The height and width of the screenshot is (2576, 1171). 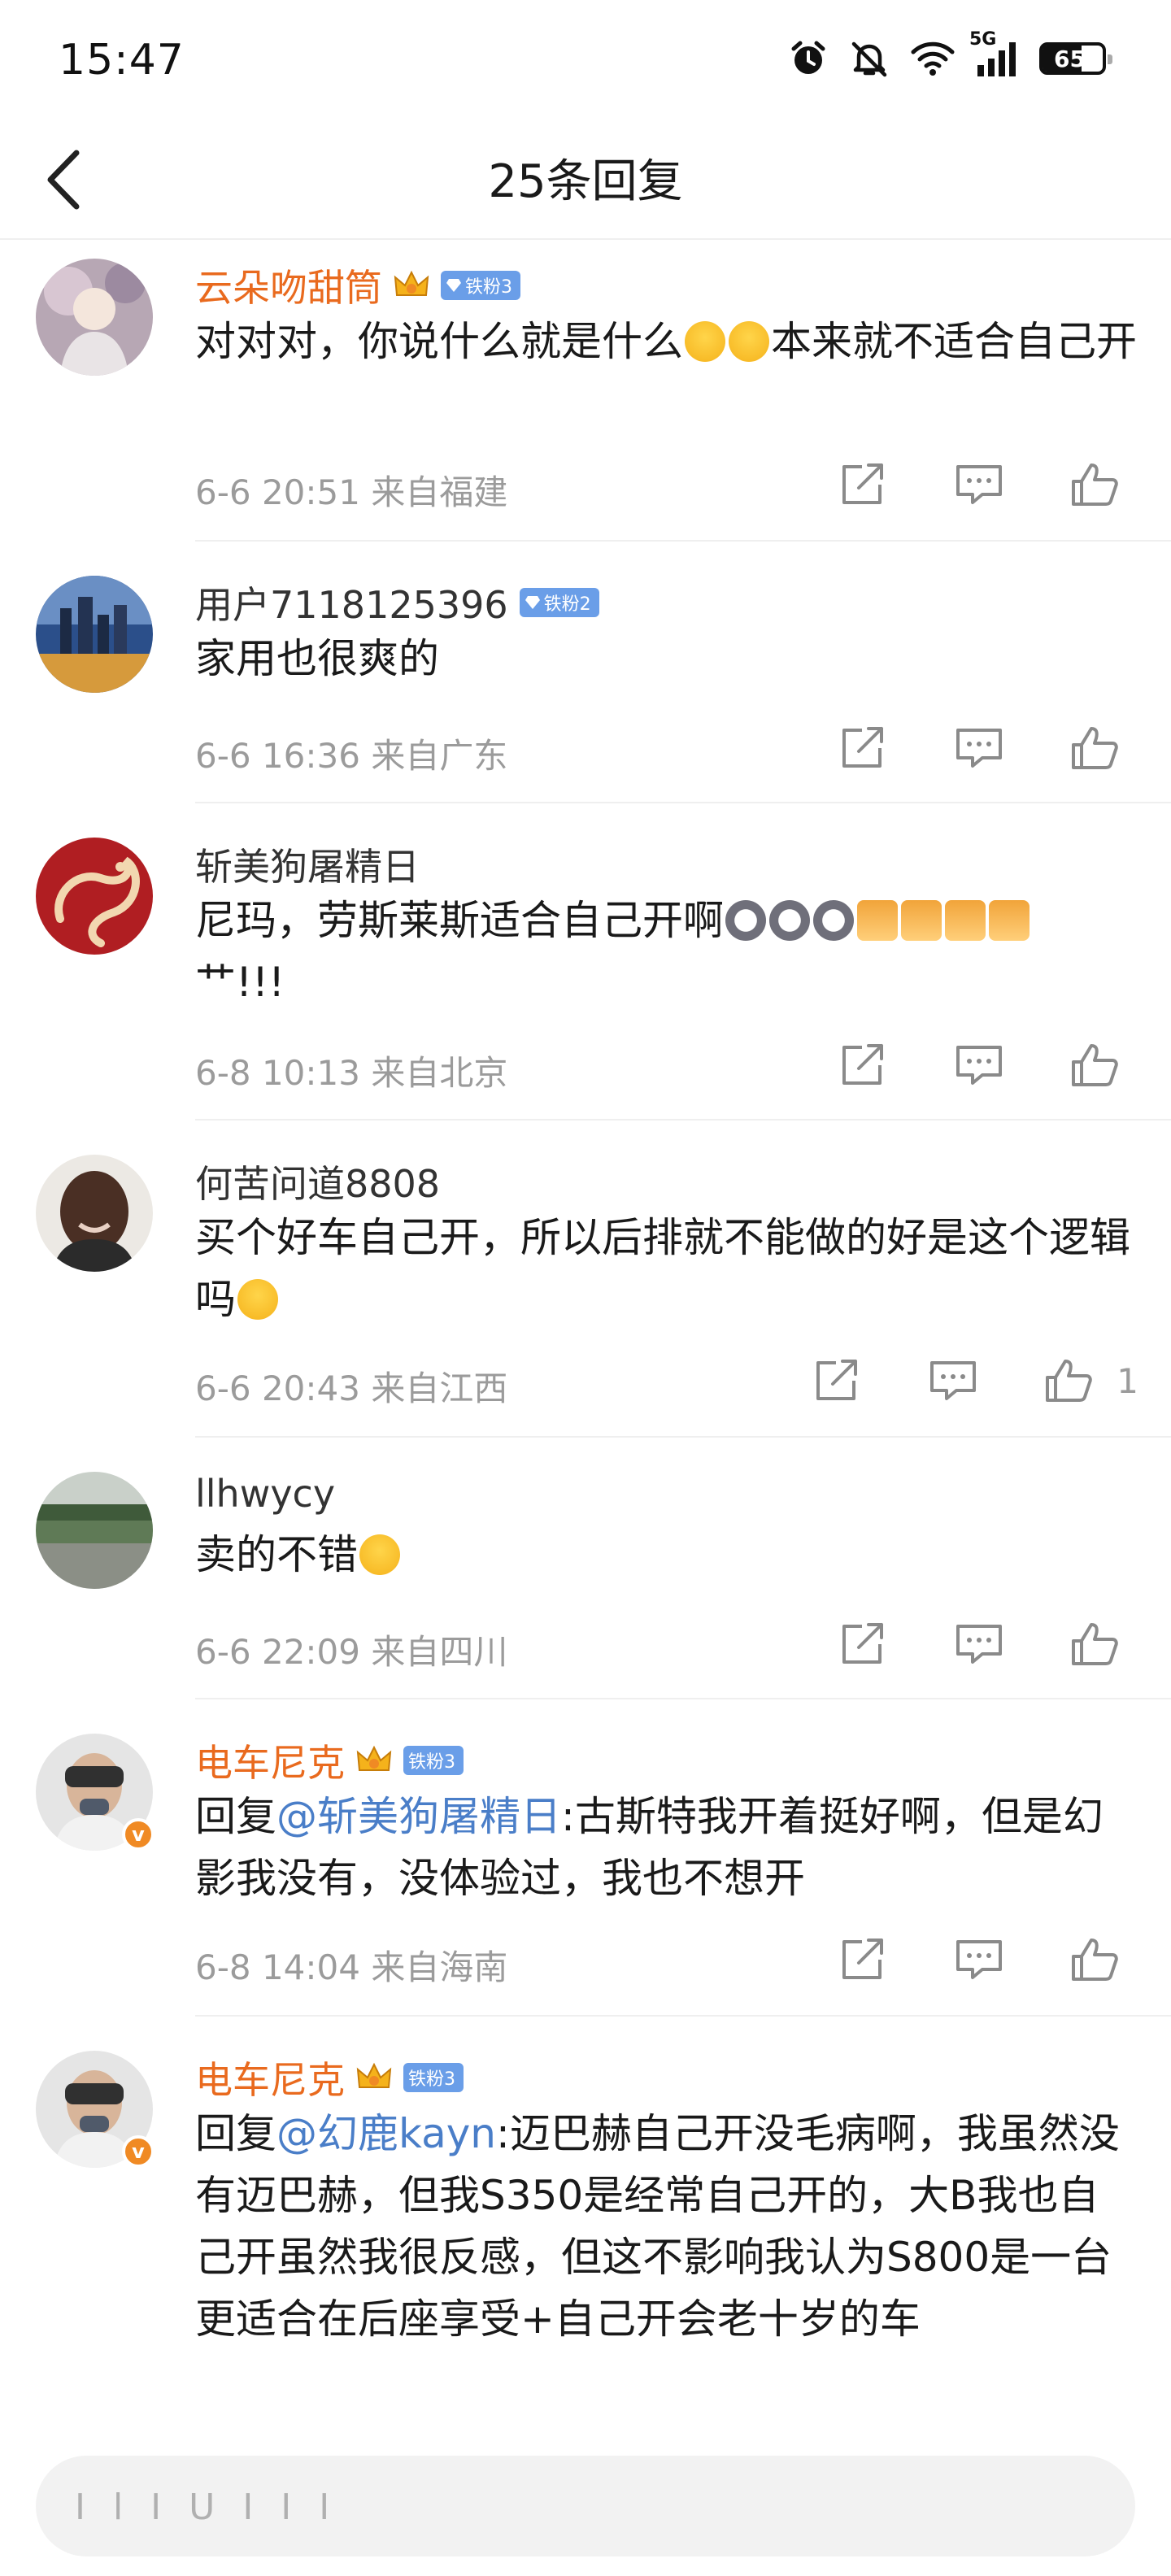 What do you see at coordinates (983, 40) in the screenshot?
I see `network-type-label: 5G` at bounding box center [983, 40].